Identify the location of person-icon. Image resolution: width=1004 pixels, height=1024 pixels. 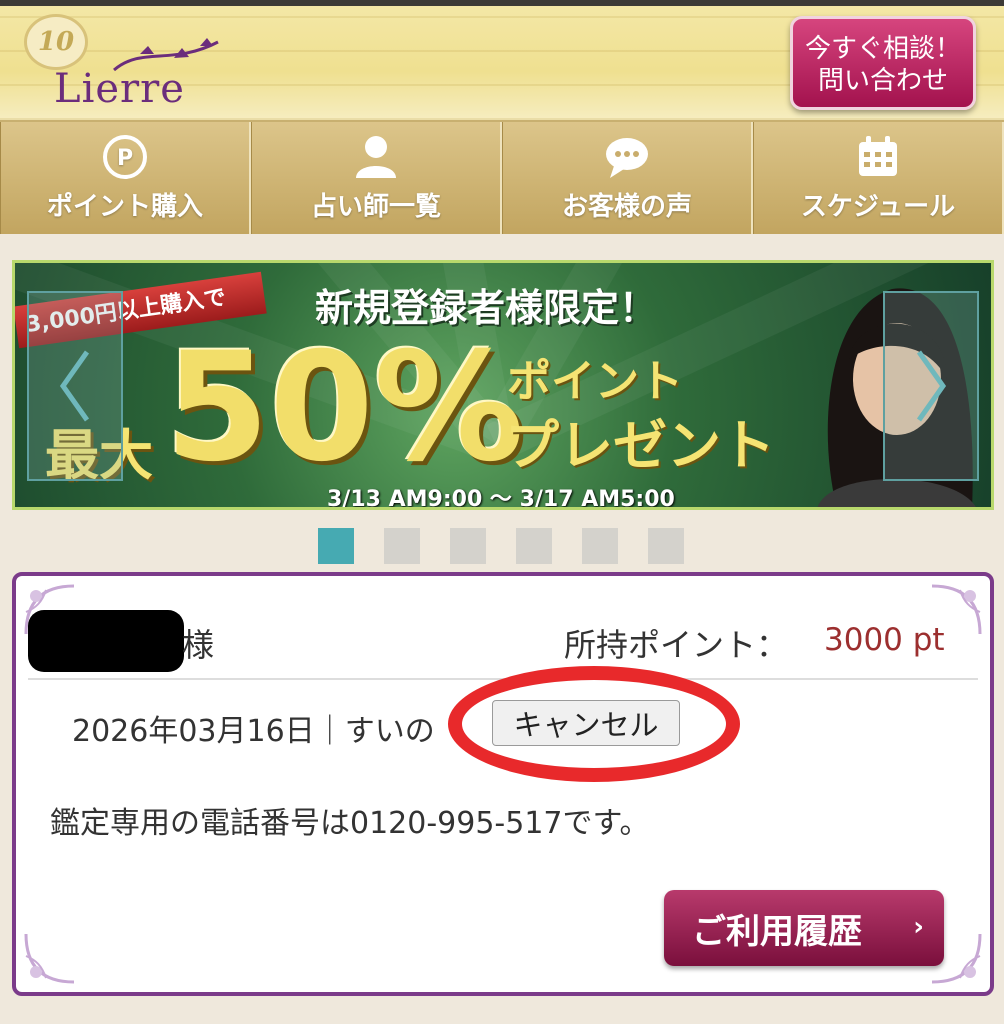
(376, 156).